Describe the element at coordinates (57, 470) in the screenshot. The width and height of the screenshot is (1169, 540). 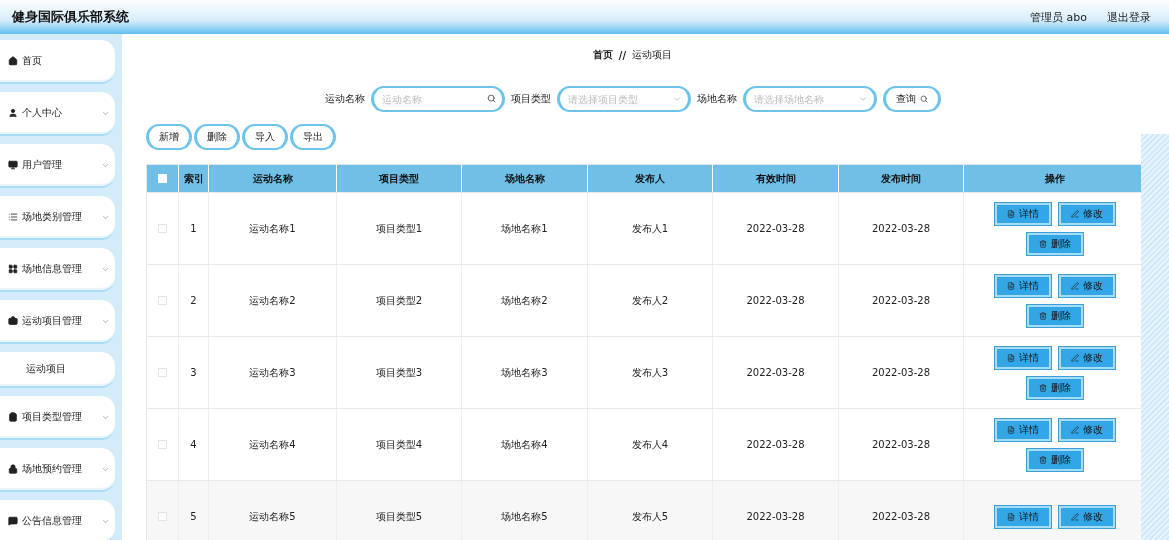
I see `menu-item: 场地预约管理` at that location.